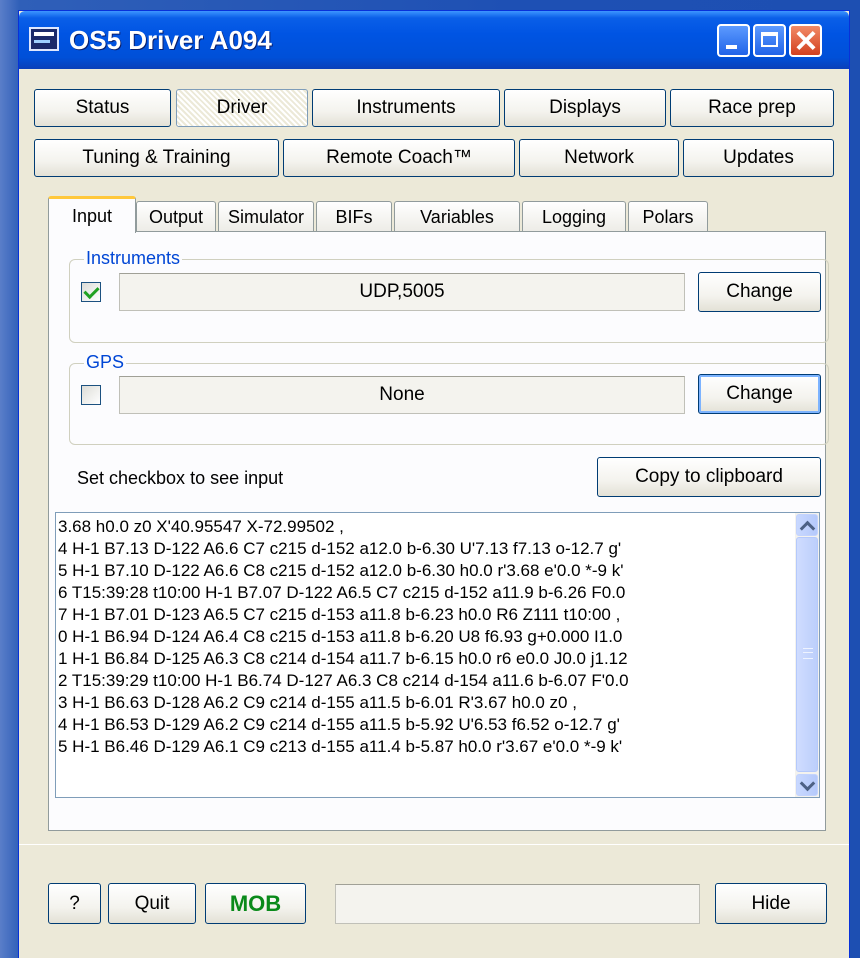 This screenshot has width=860, height=958. Describe the element at coordinates (170, 40) in the screenshot. I see `window-title: OS5 Driver A094` at that location.